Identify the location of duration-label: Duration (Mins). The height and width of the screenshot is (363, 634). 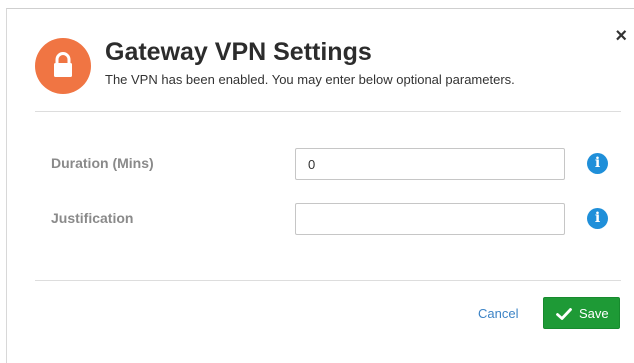
(102, 163).